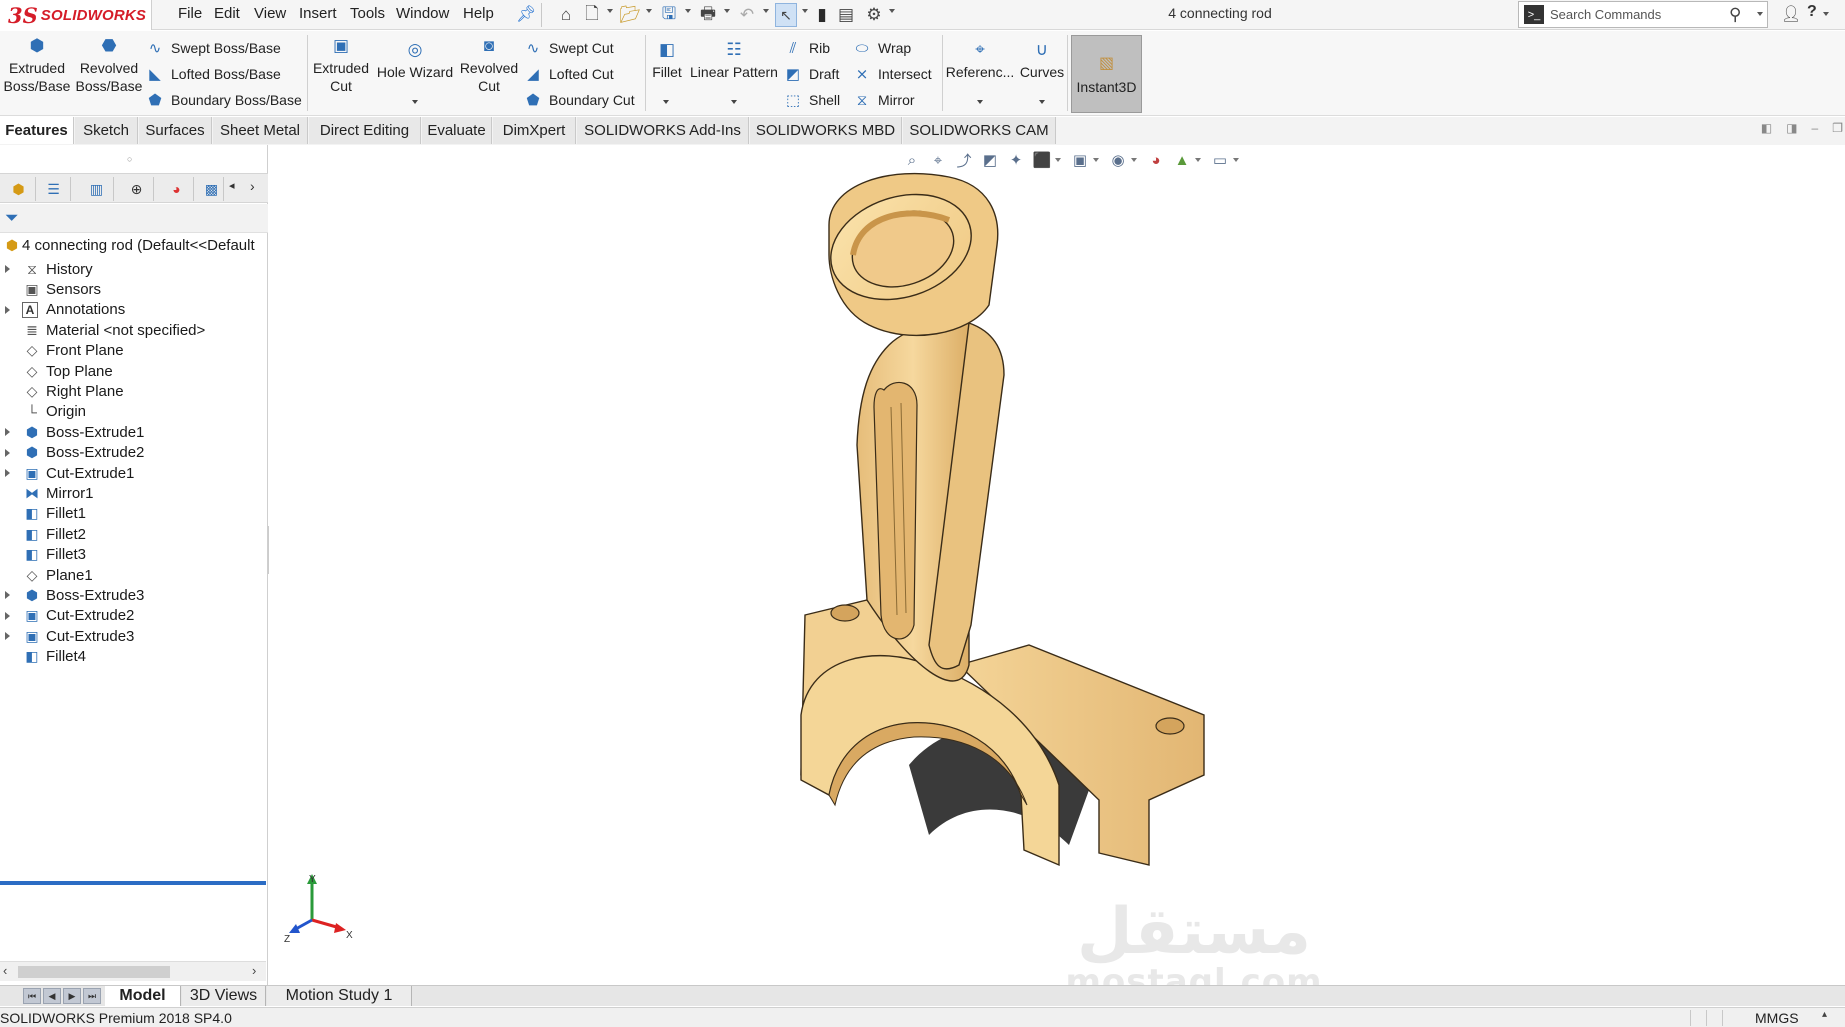 The image size is (1845, 1027). I want to click on save-icon: 🖫, so click(669, 15).